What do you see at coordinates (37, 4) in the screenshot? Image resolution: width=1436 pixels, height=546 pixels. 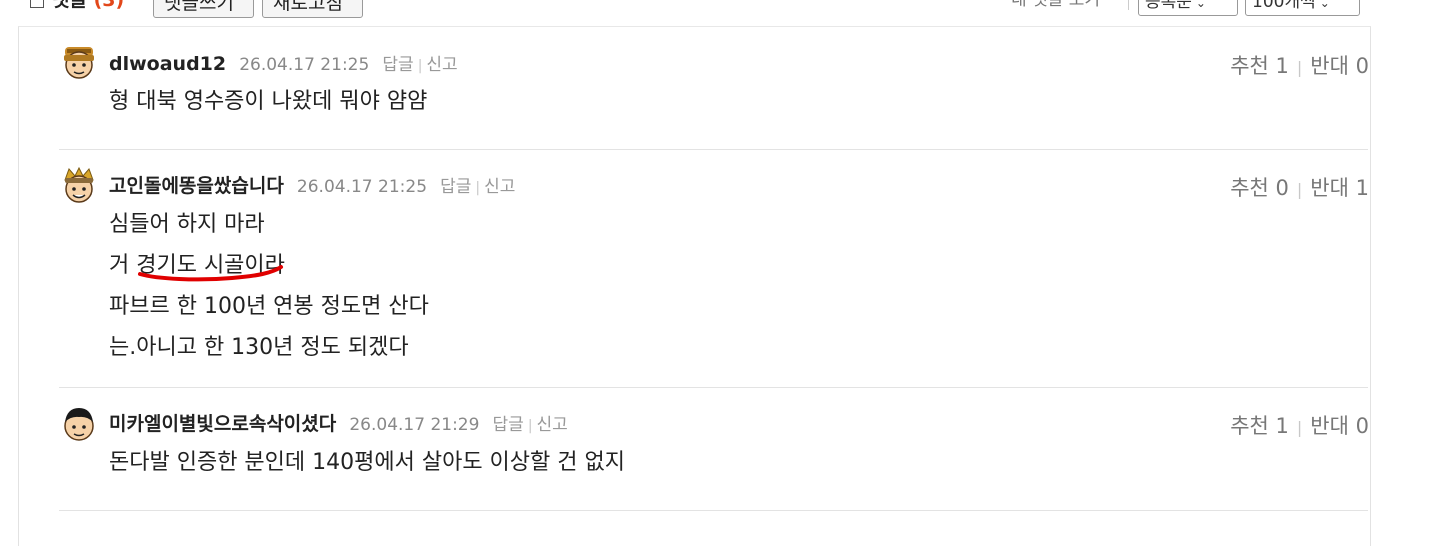 I see `checkbox-icon` at bounding box center [37, 4].